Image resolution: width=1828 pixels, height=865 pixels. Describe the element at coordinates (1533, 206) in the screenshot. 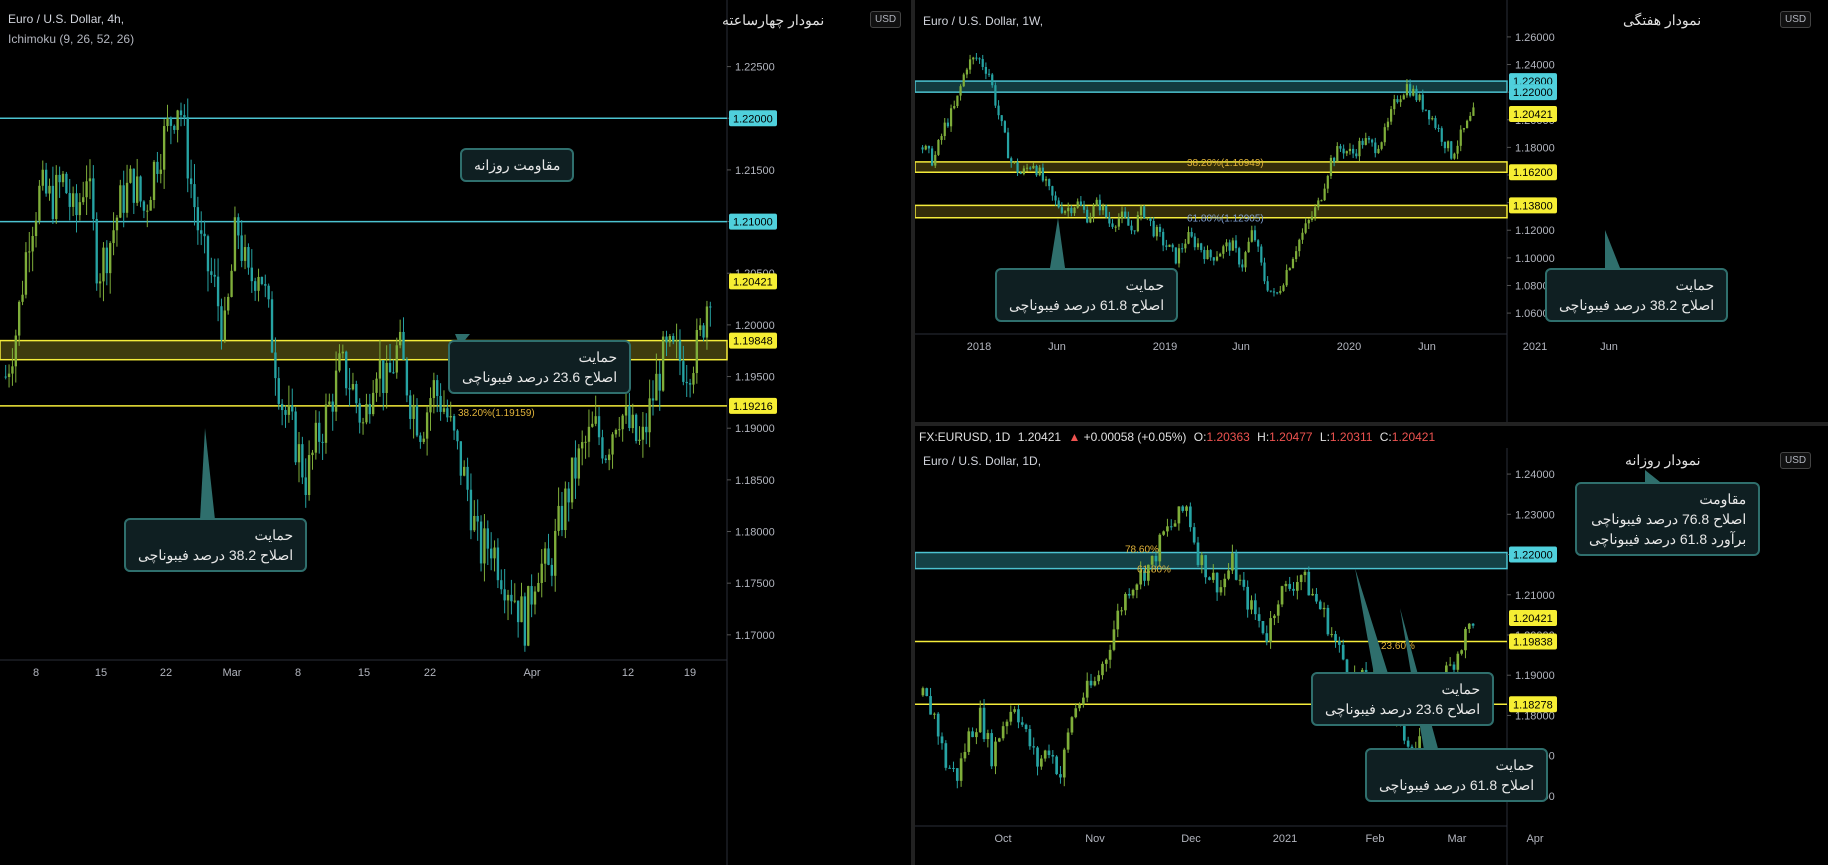

I see `price-label: 1.13800` at that location.